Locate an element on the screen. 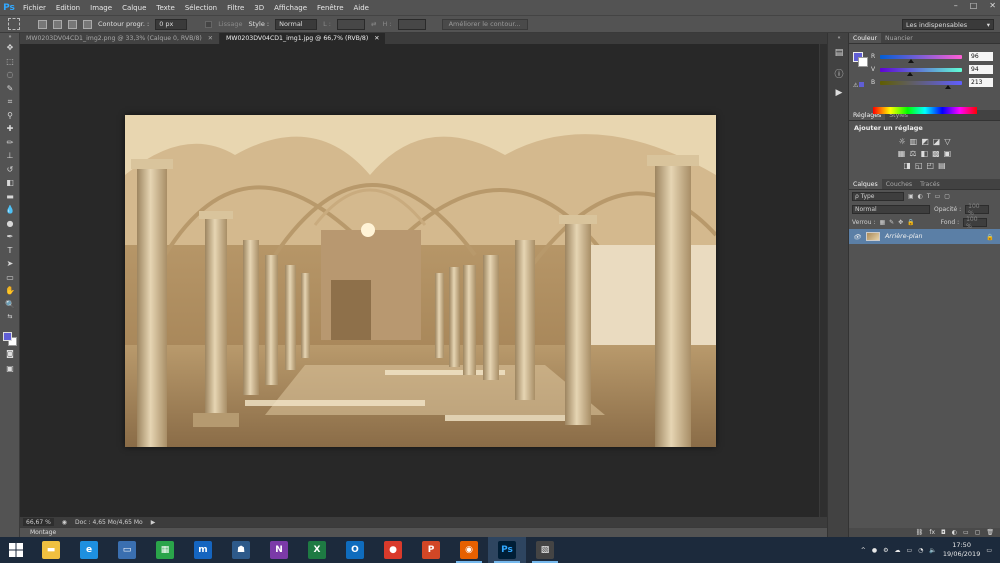  link-layers-icon: ⛓ is located at coordinates (920, 532).